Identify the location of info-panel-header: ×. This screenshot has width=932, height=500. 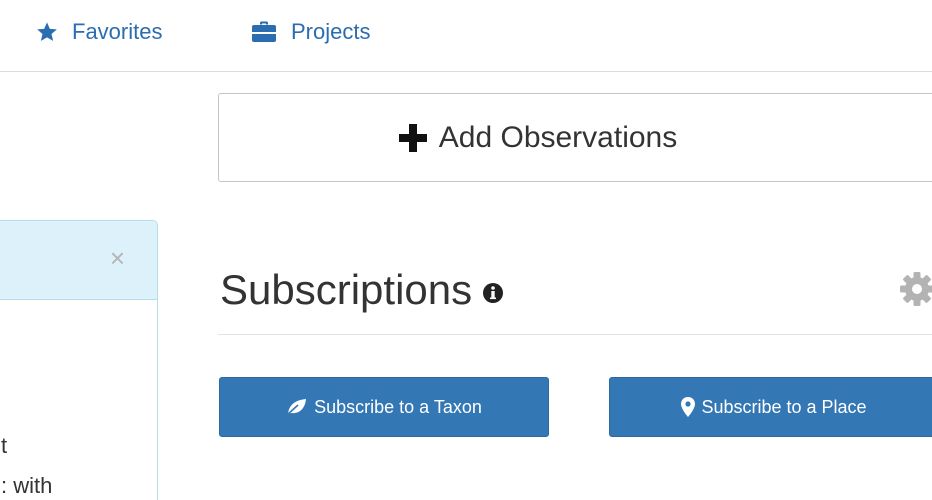
(78, 260).